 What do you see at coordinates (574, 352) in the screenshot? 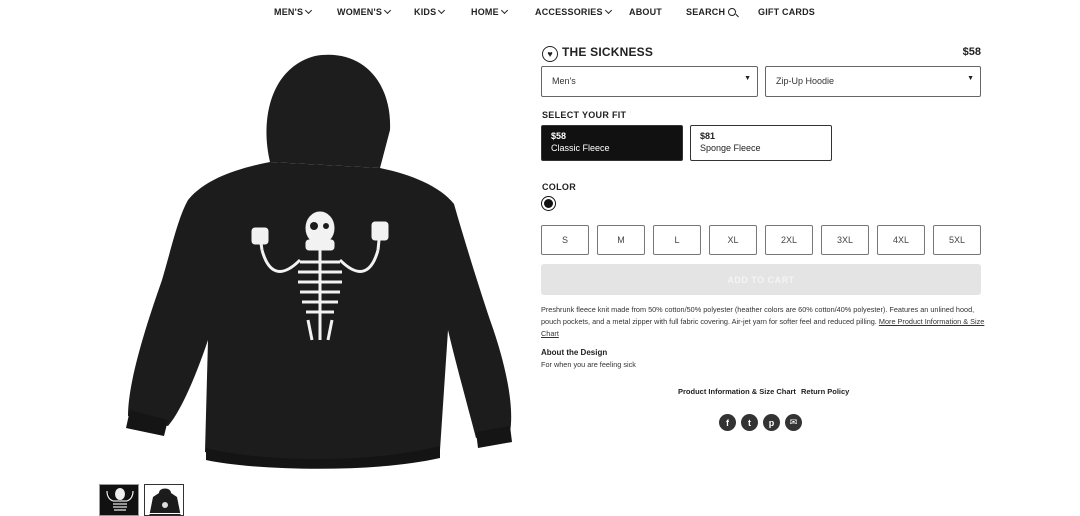
I see `about-design-title: About the Design` at bounding box center [574, 352].